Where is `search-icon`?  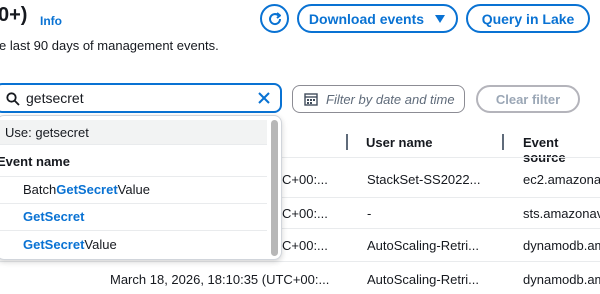 search-icon is located at coordinates (13, 99).